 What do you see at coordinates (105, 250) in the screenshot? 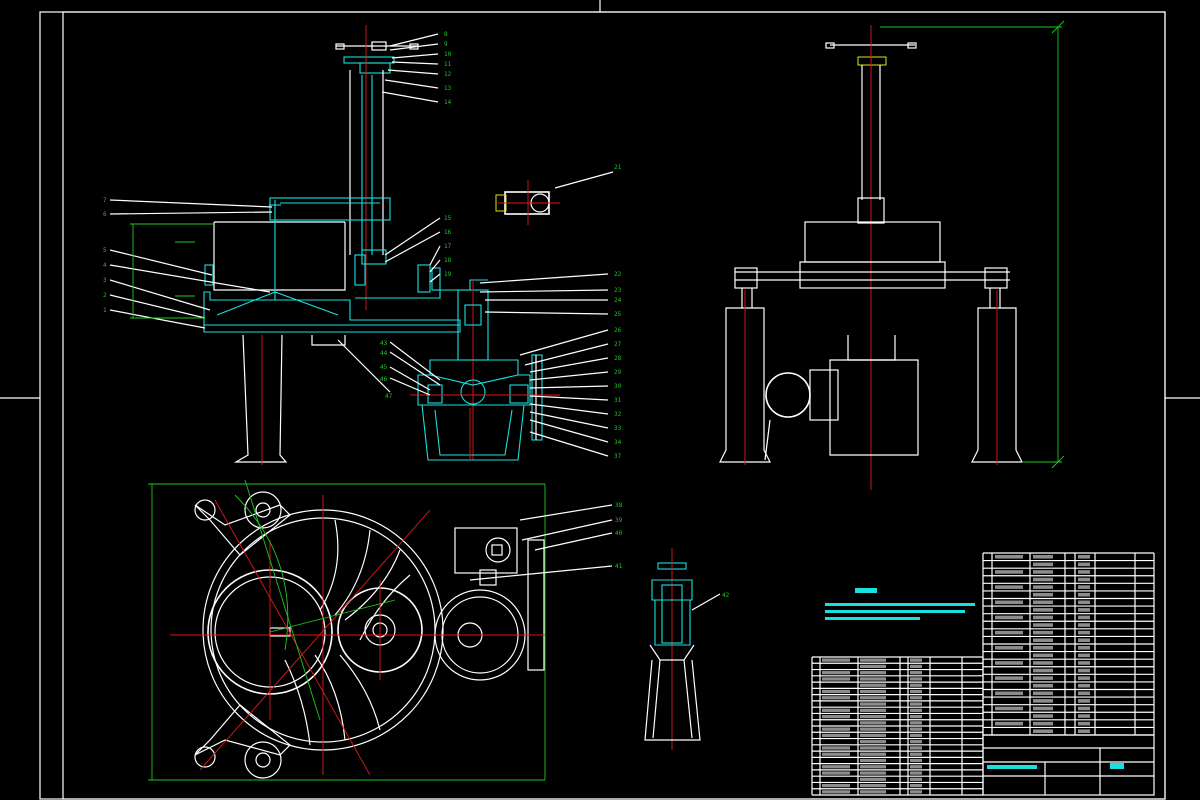
I see `balloon-5: 5` at bounding box center [105, 250].